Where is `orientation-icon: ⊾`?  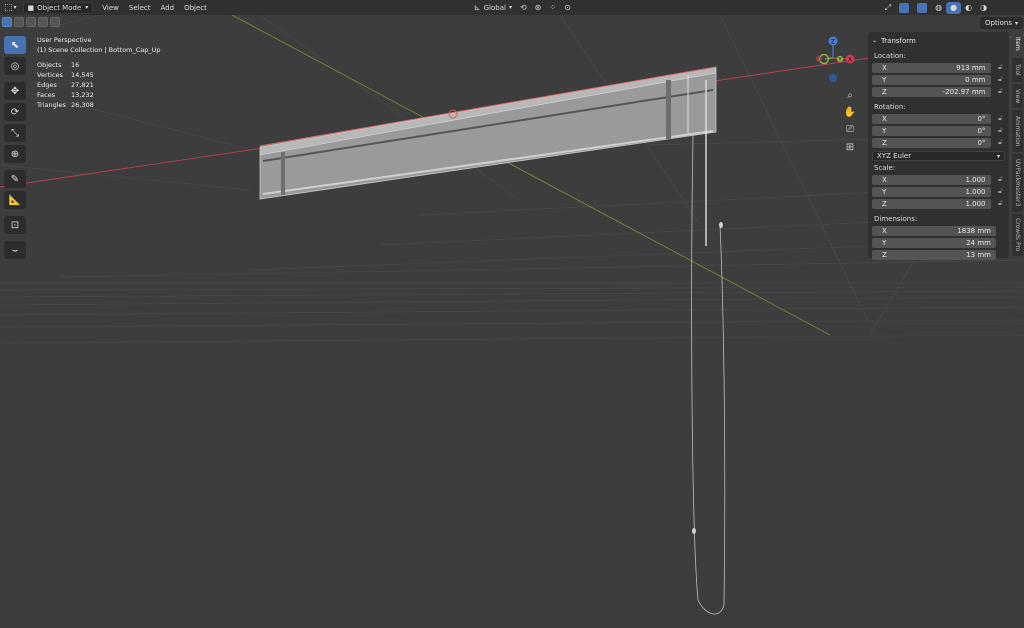 orientation-icon: ⊾ is located at coordinates (477, 7).